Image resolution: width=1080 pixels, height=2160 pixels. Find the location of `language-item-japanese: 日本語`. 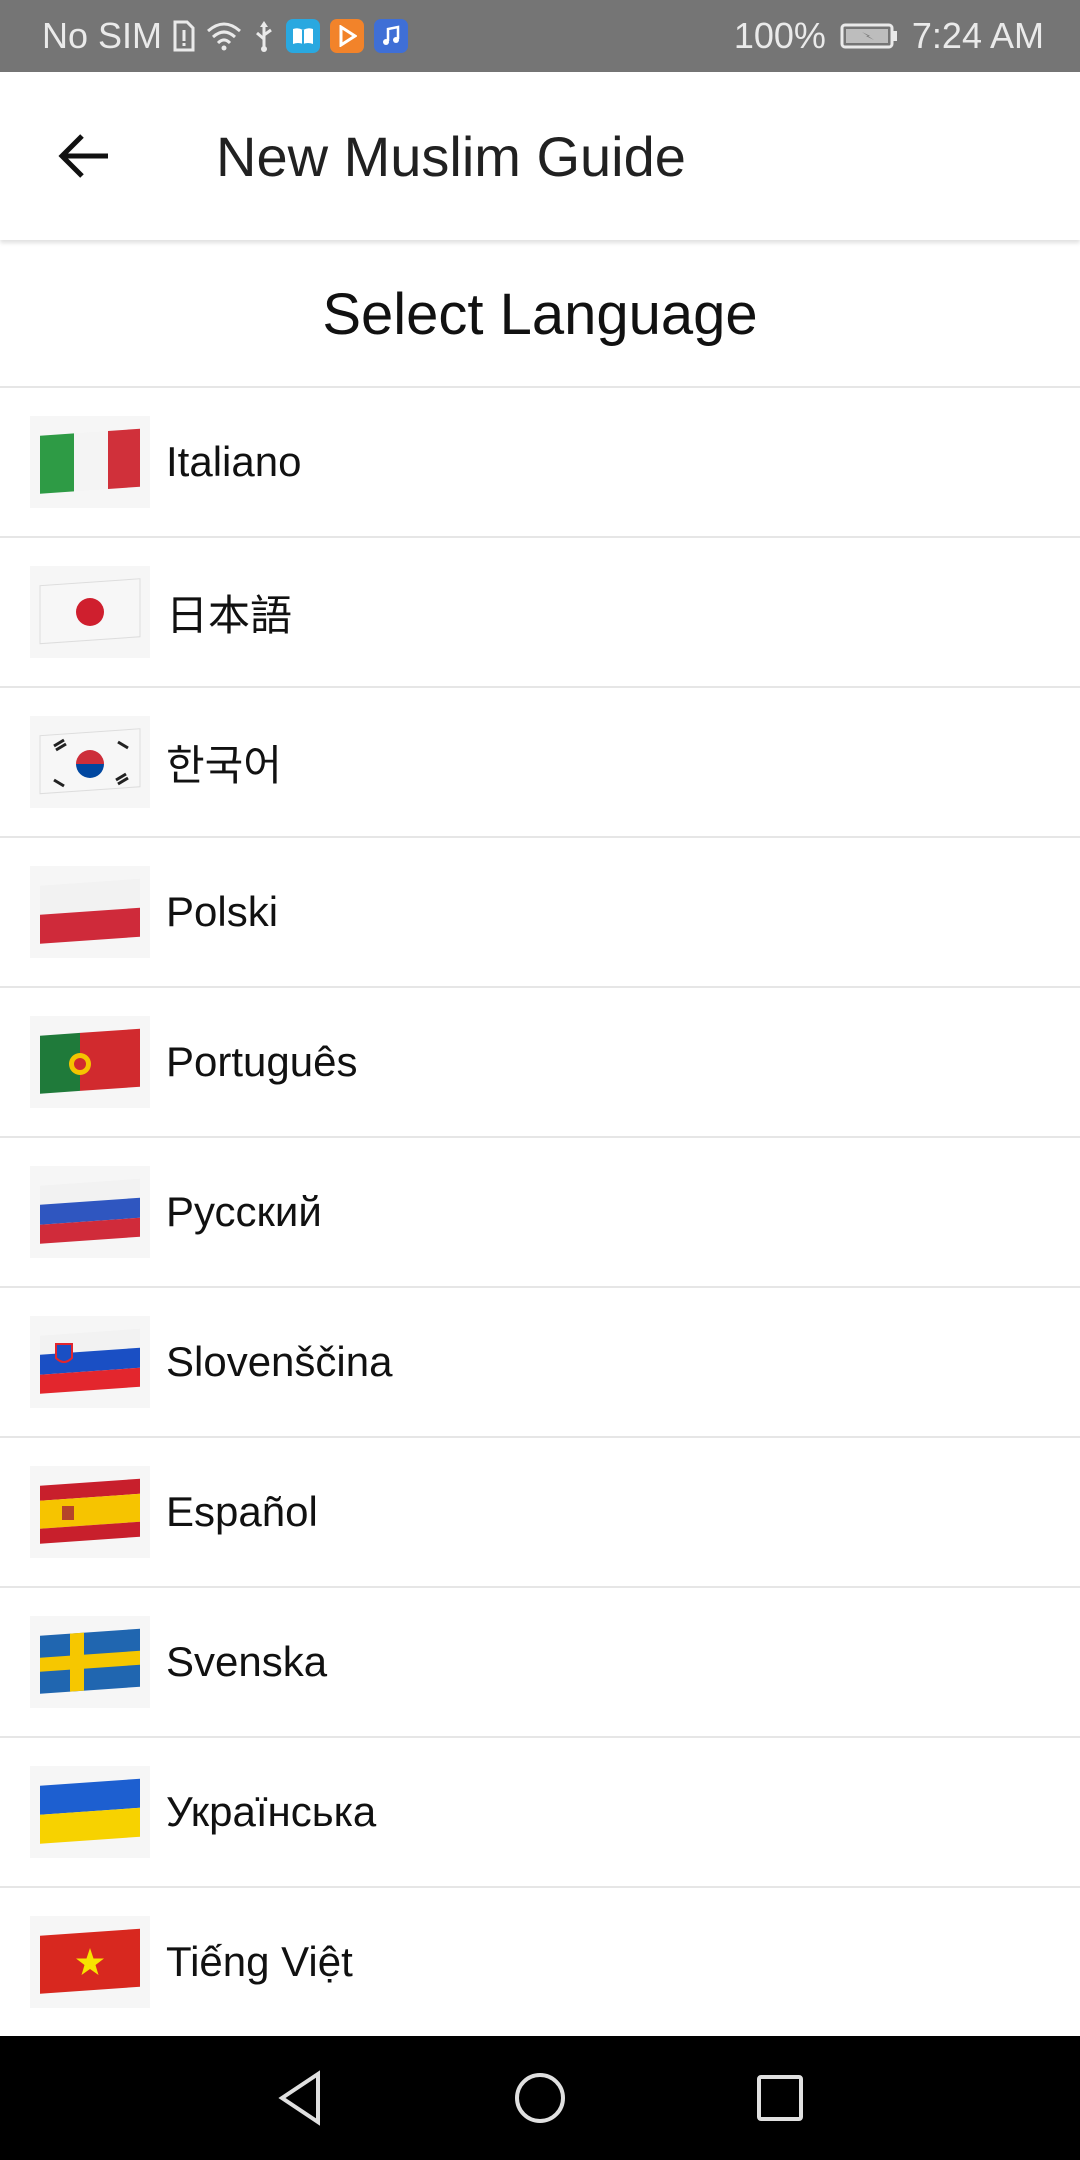

language-item-japanese: 日本語 is located at coordinates (540, 613).